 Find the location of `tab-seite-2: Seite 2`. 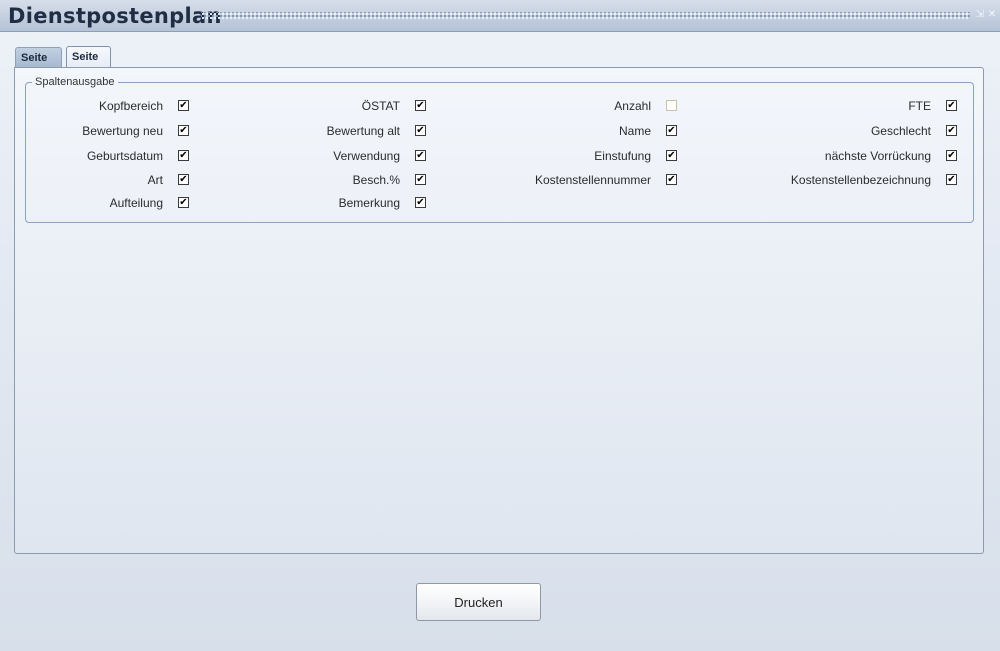

tab-seite-2: Seite 2 is located at coordinates (88, 64).